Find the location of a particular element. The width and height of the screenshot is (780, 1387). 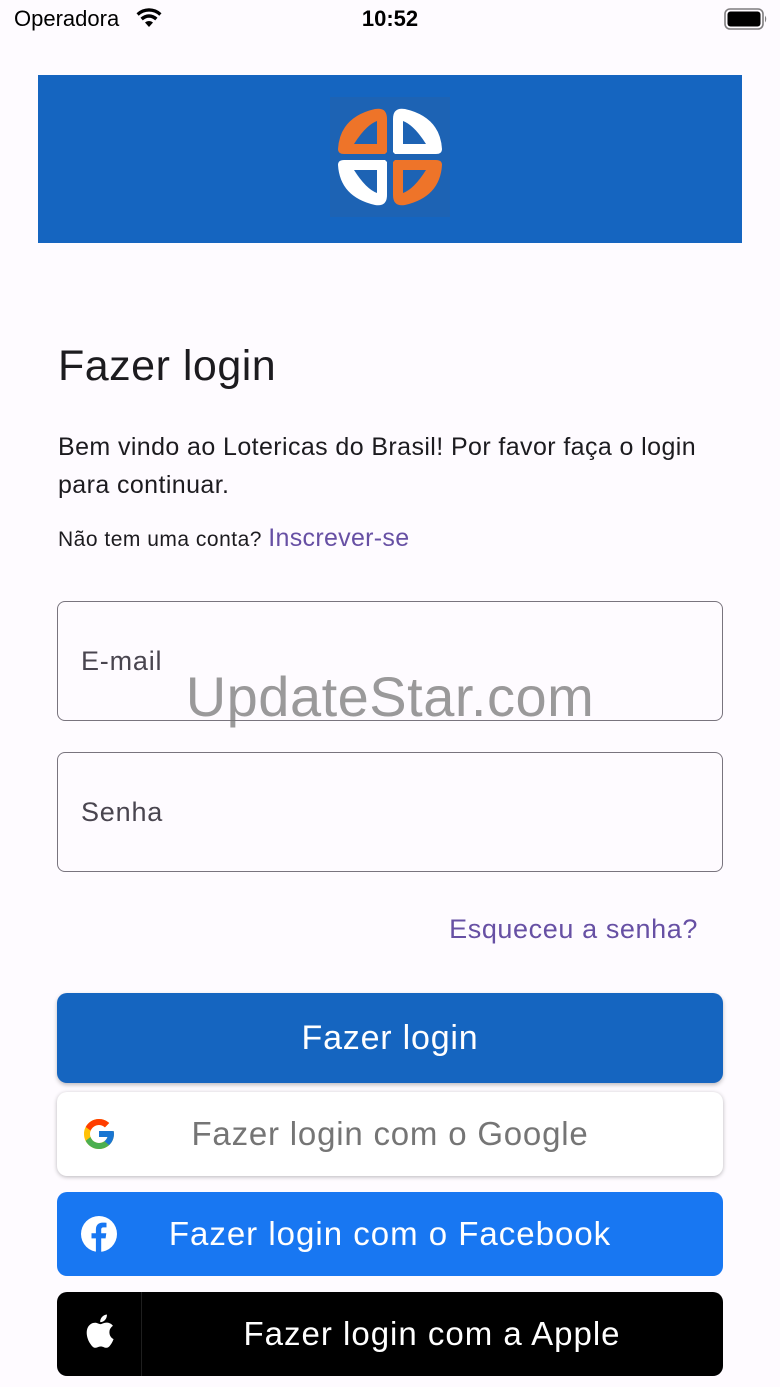

facebook-login-button: Fazer login com o Facebook is located at coordinates (390, 1234).